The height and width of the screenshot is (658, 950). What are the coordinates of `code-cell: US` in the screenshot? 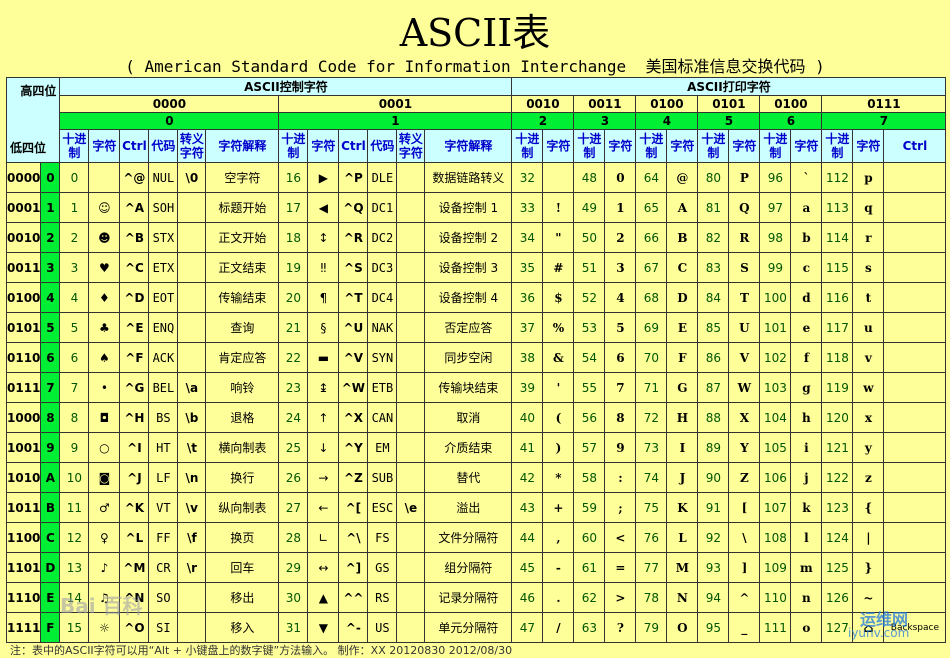 It's located at (382, 627).